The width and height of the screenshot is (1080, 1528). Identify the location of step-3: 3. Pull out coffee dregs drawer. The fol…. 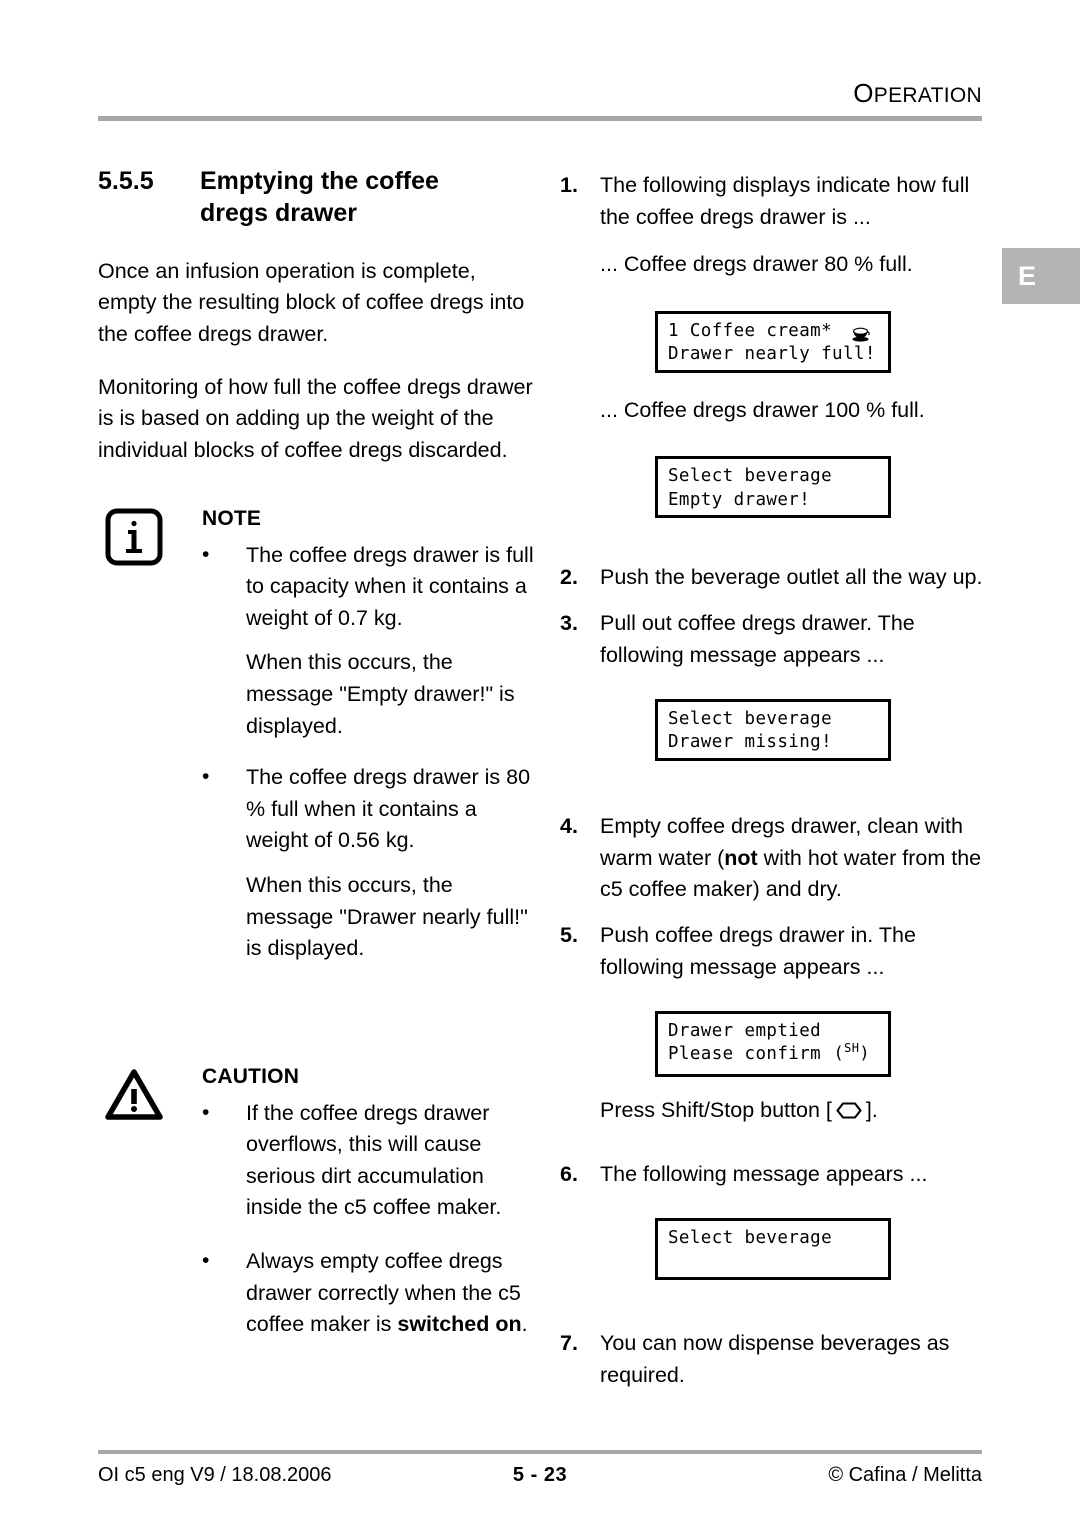
(772, 639).